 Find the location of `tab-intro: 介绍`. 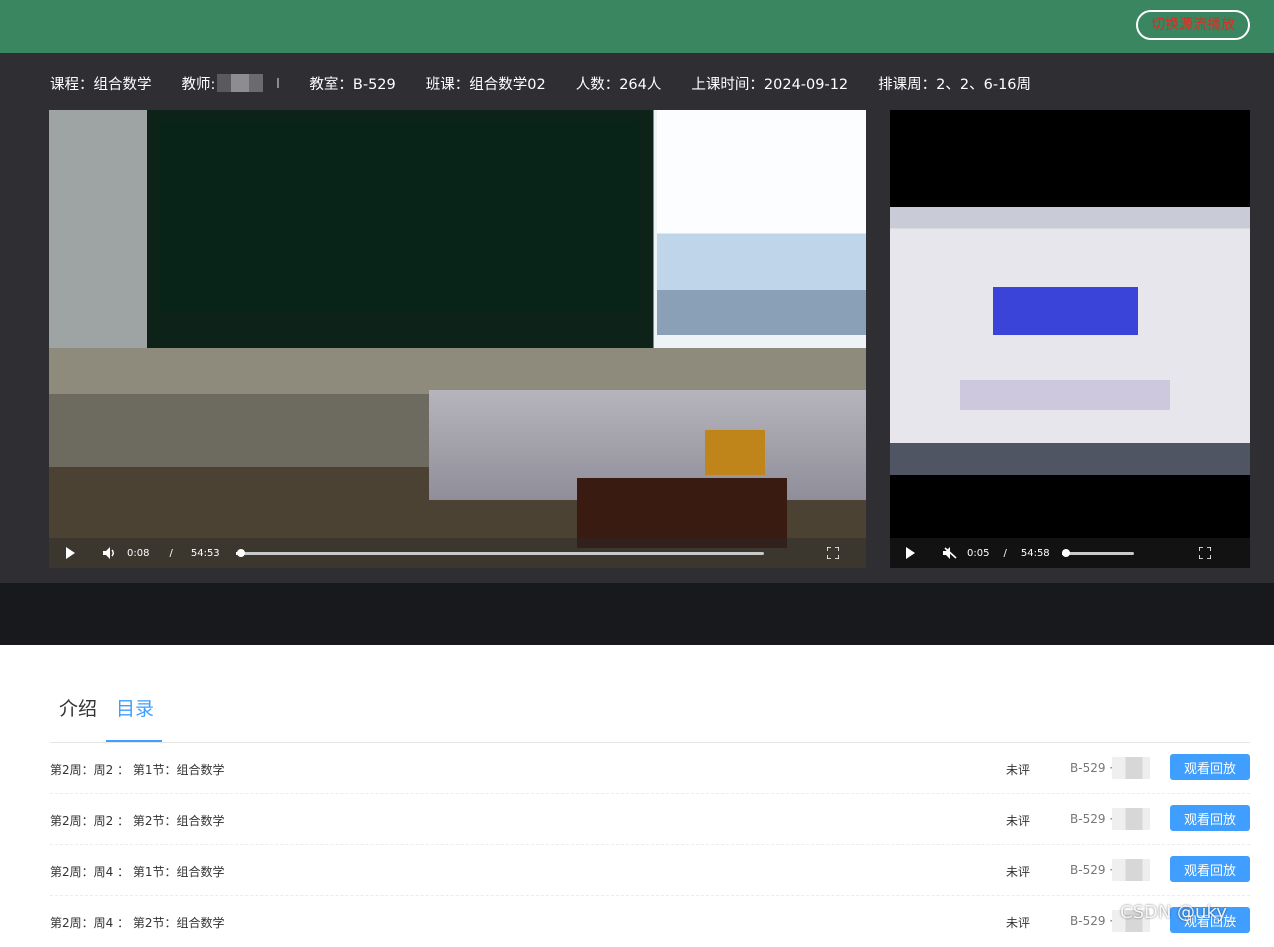

tab-intro: 介绍 is located at coordinates (78, 707).